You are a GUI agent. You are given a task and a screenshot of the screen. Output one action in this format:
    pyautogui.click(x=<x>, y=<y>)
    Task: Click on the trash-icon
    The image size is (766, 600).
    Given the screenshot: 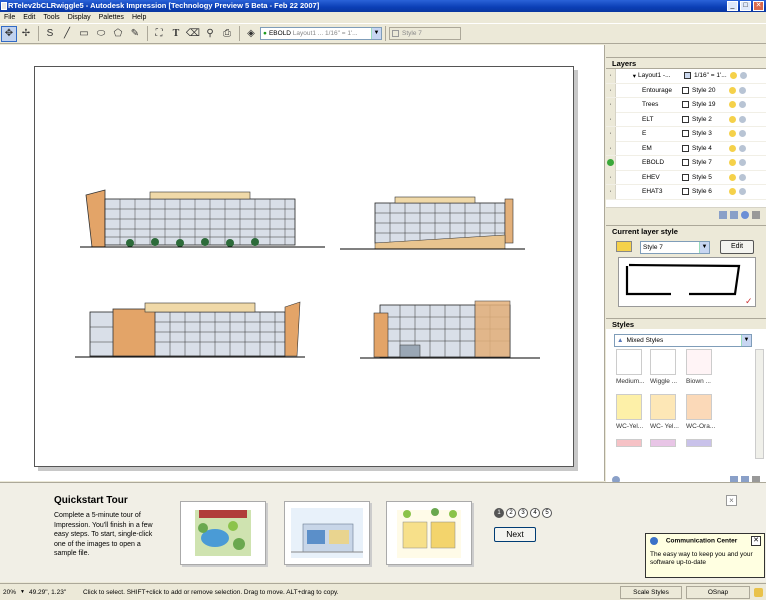 What is the action you would take?
    pyautogui.click(x=756, y=214)
    